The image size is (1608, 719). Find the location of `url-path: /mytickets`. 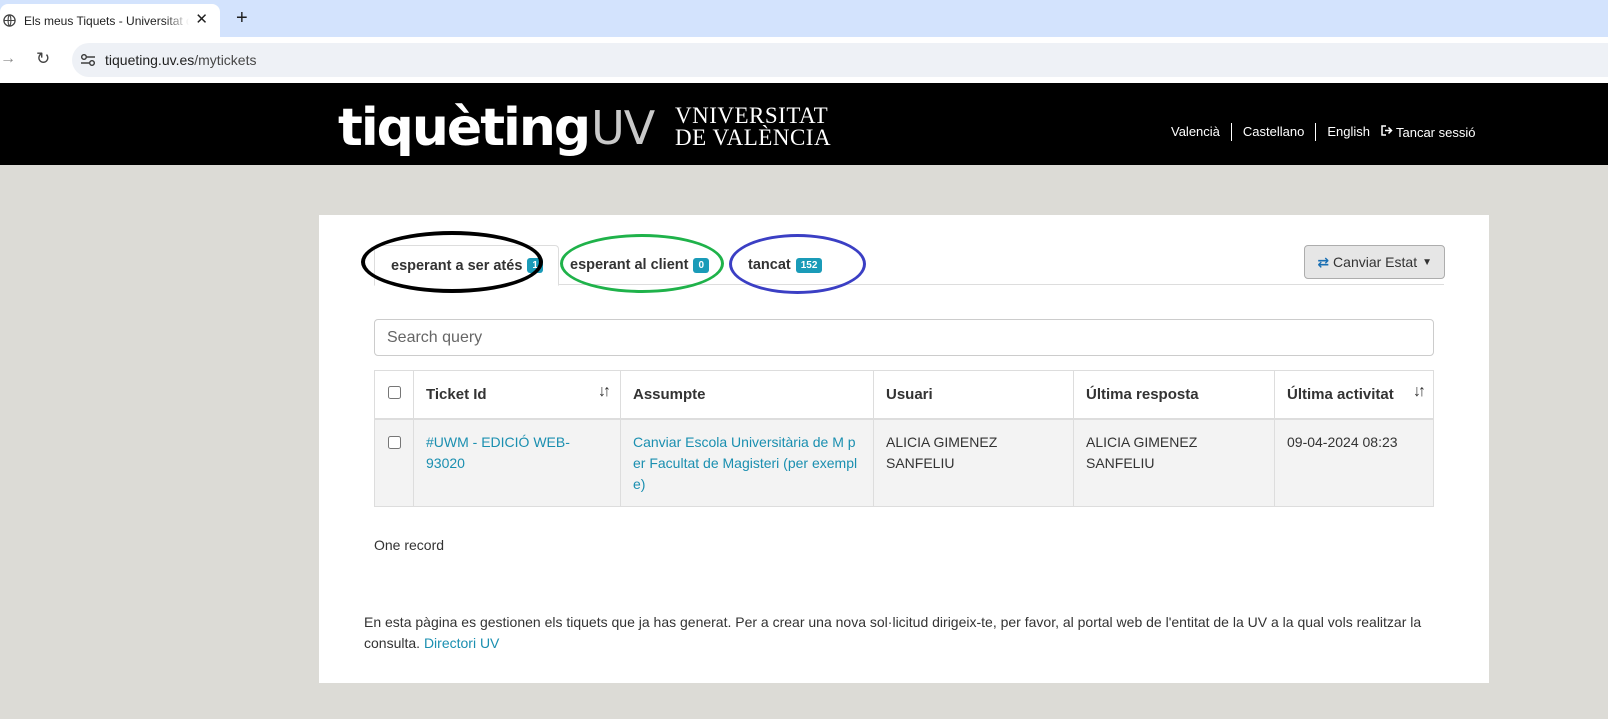

url-path: /mytickets is located at coordinates (225, 60).